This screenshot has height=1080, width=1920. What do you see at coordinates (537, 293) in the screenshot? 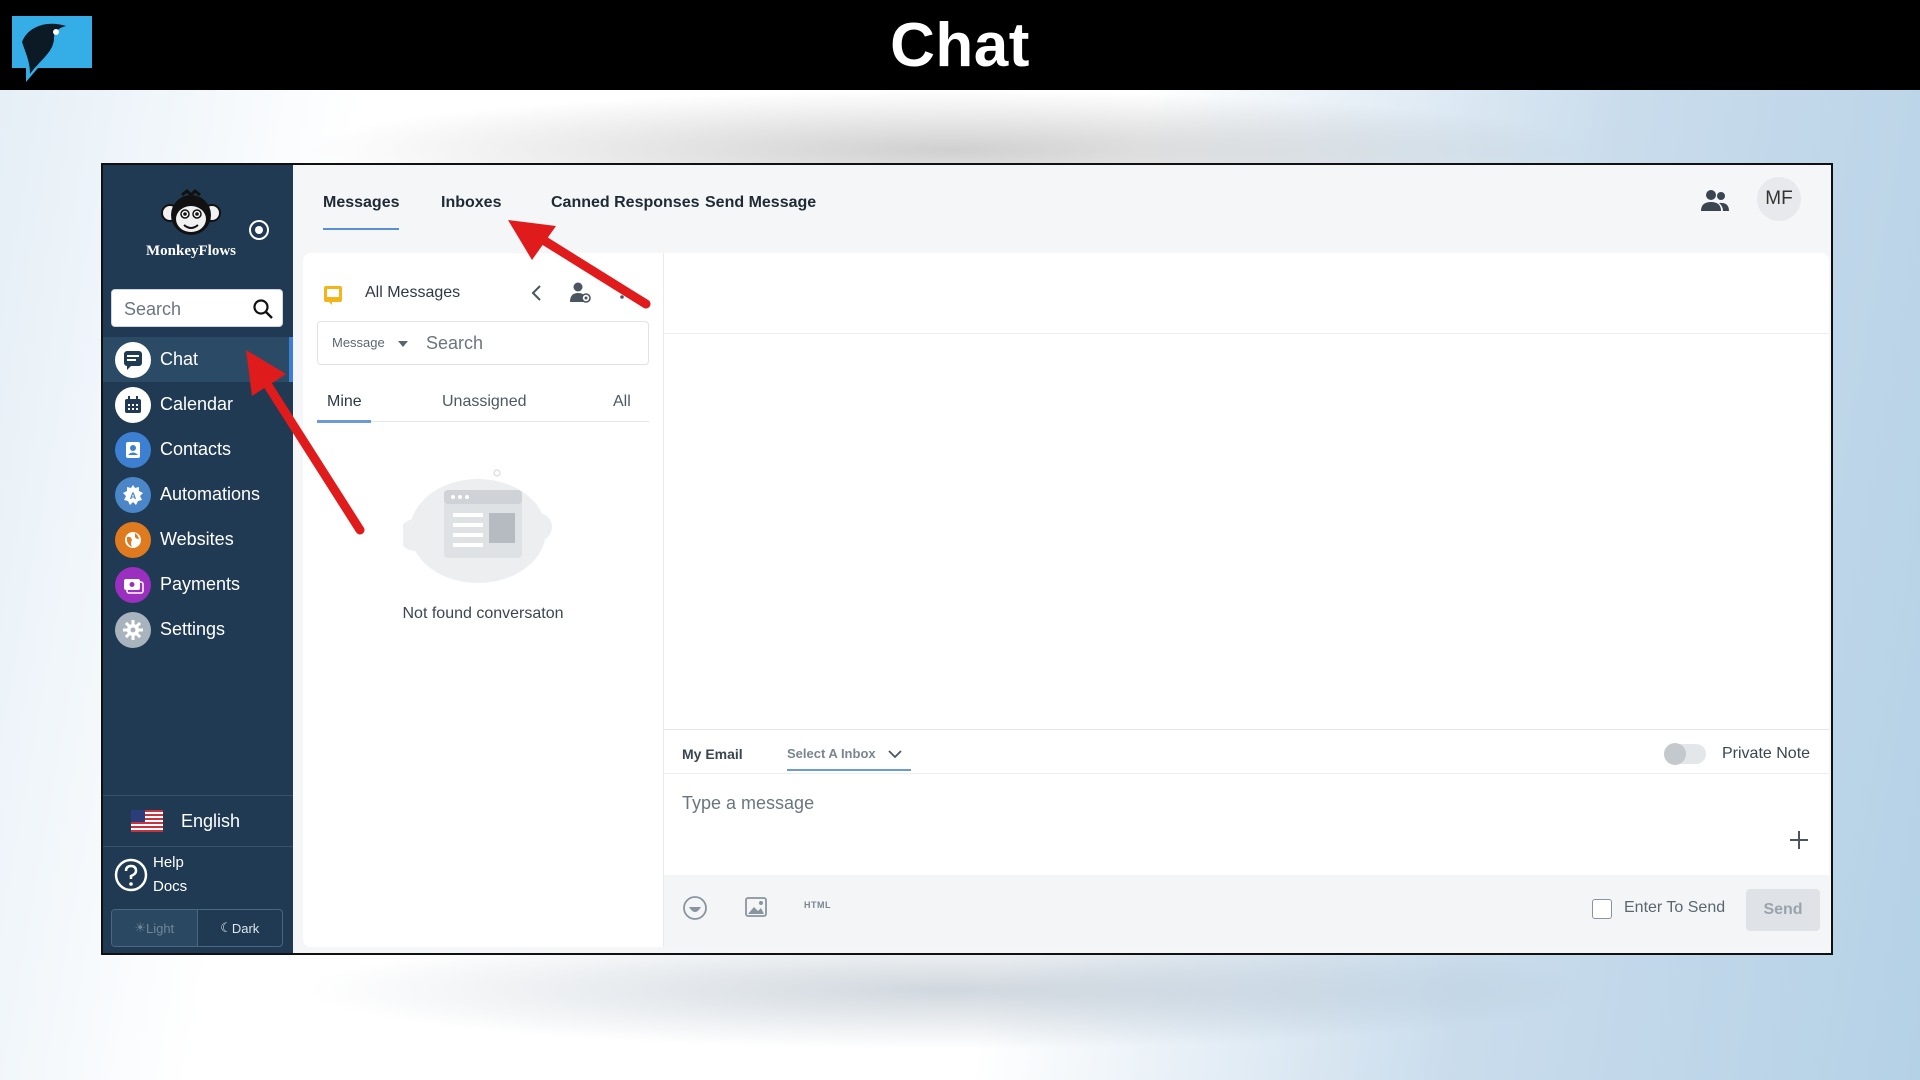
I see `chevron-left-icon` at bounding box center [537, 293].